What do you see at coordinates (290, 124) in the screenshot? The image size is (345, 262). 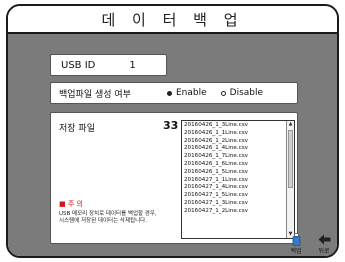 I see `scroll-up-arrow-icon: ▲` at bounding box center [290, 124].